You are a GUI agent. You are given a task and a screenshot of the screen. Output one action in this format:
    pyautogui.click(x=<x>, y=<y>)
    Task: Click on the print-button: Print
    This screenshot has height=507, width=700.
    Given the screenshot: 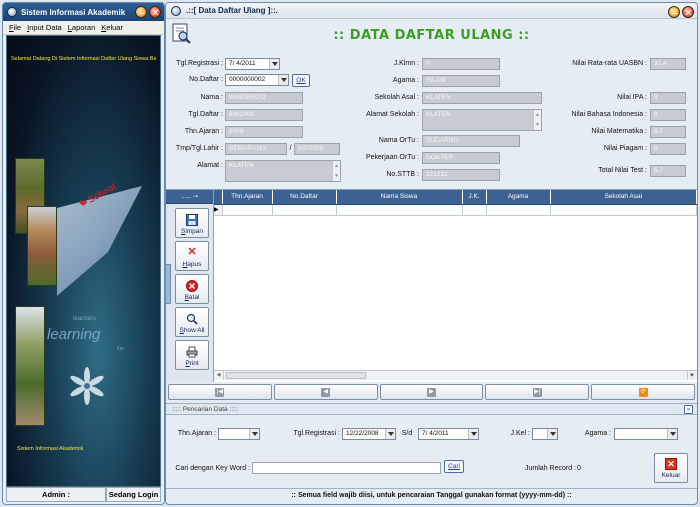 What is the action you would take?
    pyautogui.click(x=192, y=355)
    